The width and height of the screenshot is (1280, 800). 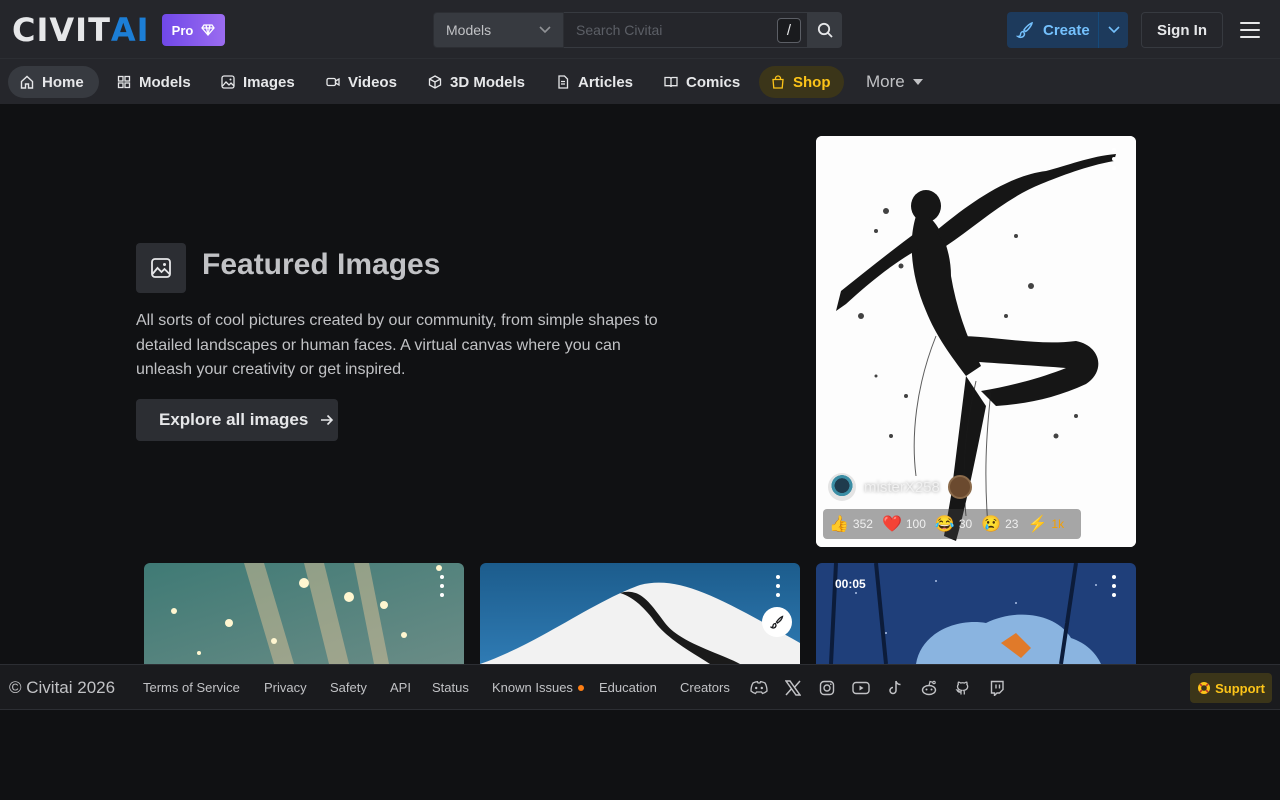 What do you see at coordinates (63, 82) in the screenshot?
I see `nav-label-home: Home` at bounding box center [63, 82].